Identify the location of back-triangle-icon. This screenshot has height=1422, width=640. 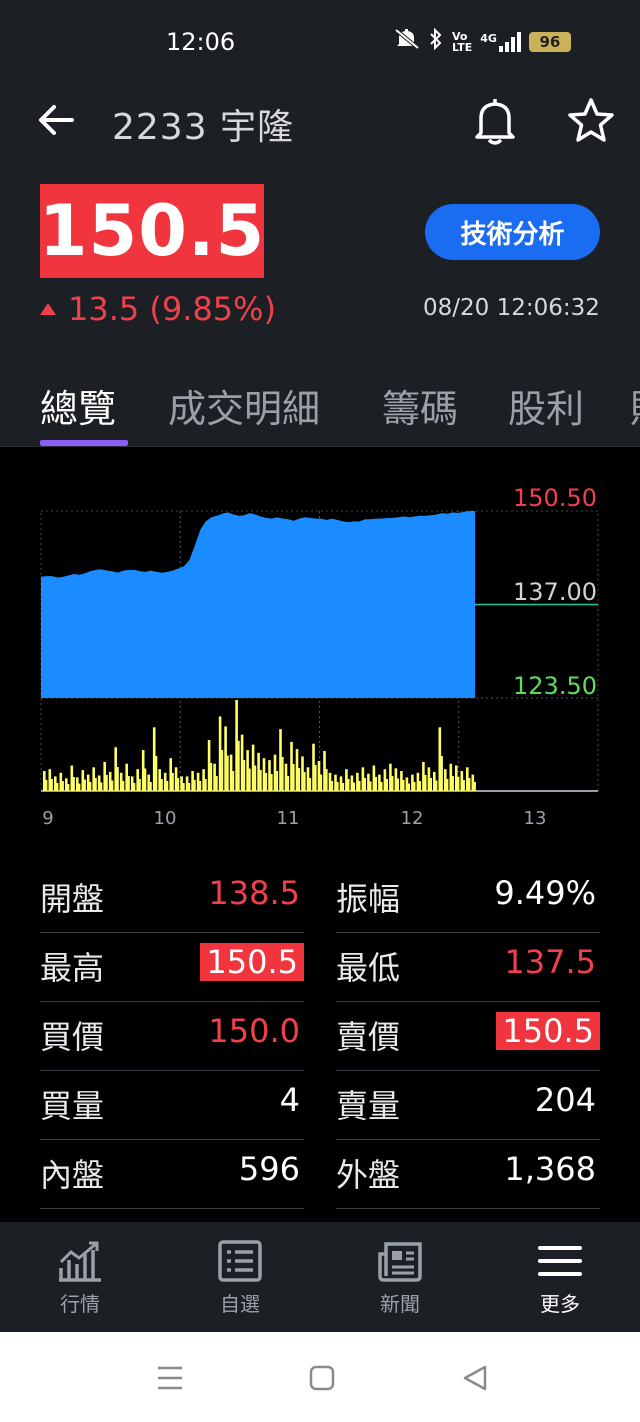
(475, 1378).